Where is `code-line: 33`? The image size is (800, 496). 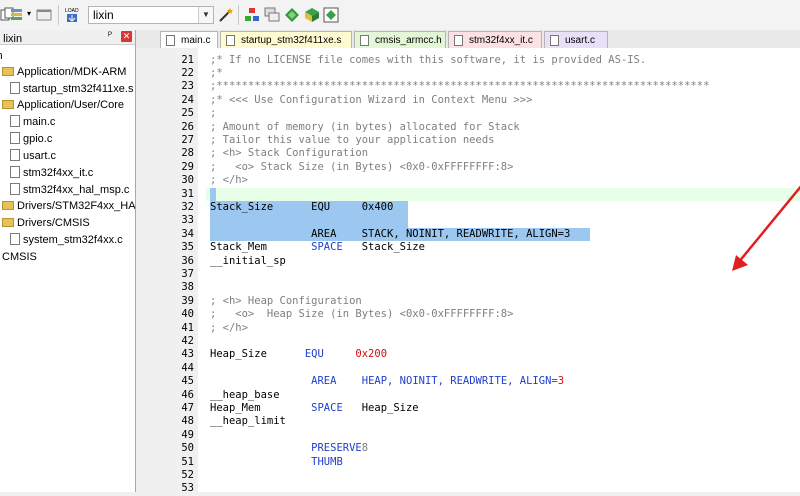
code-line: 33 is located at coordinates (468, 220).